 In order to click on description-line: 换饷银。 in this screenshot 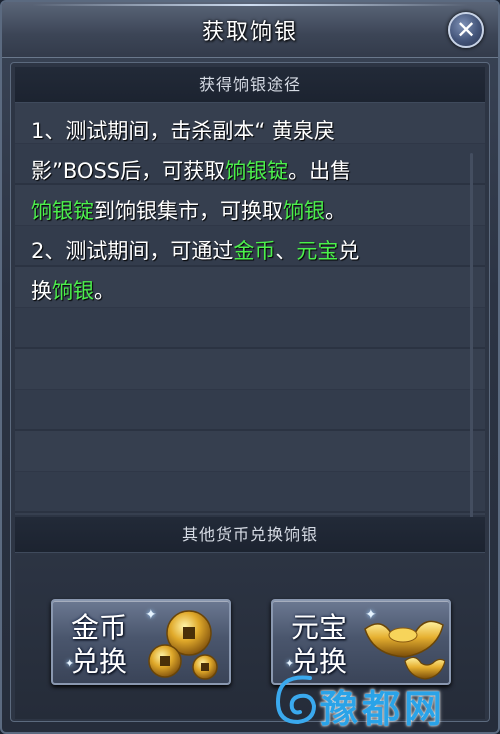, I will do `click(251, 291)`.